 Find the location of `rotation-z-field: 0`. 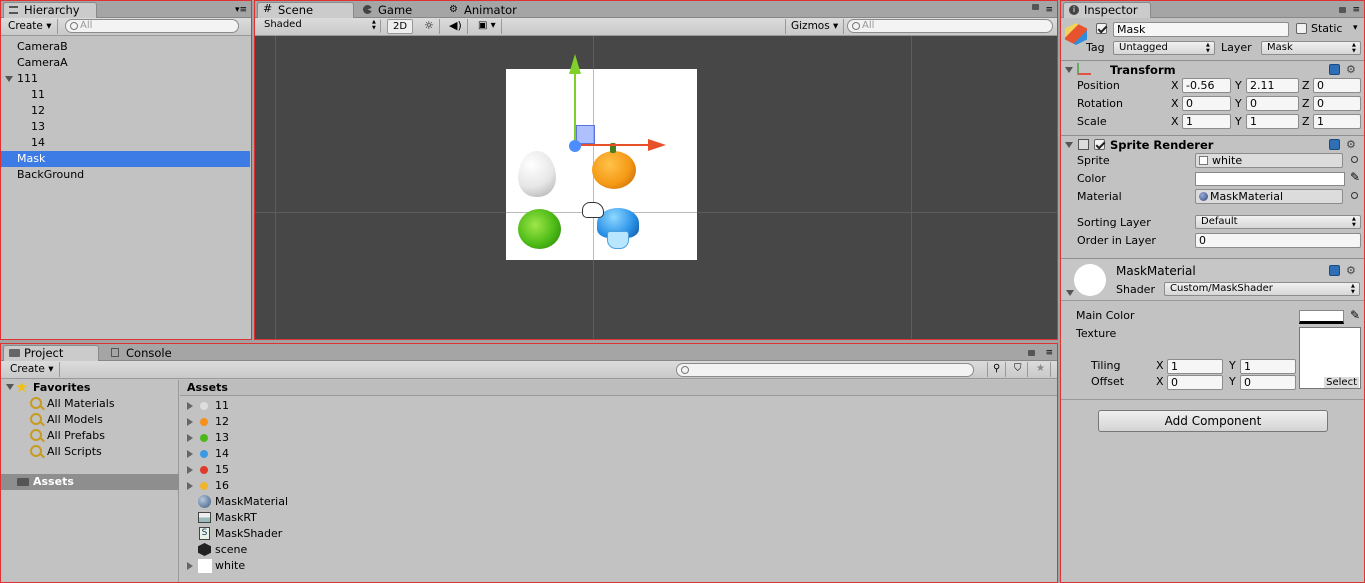

rotation-z-field: 0 is located at coordinates (1337, 103).